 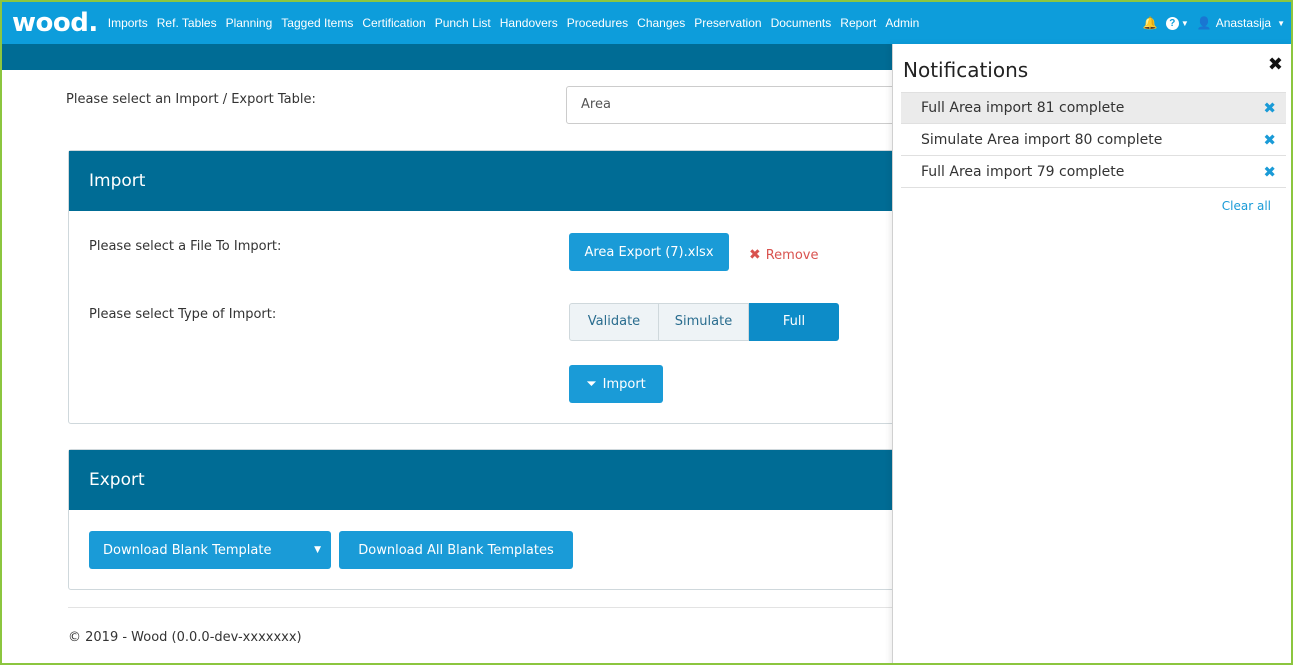 What do you see at coordinates (185, 637) in the screenshot?
I see `footer-copyright: © 2019 - Wood (0.0.0-dev-xxxxxxx)` at bounding box center [185, 637].